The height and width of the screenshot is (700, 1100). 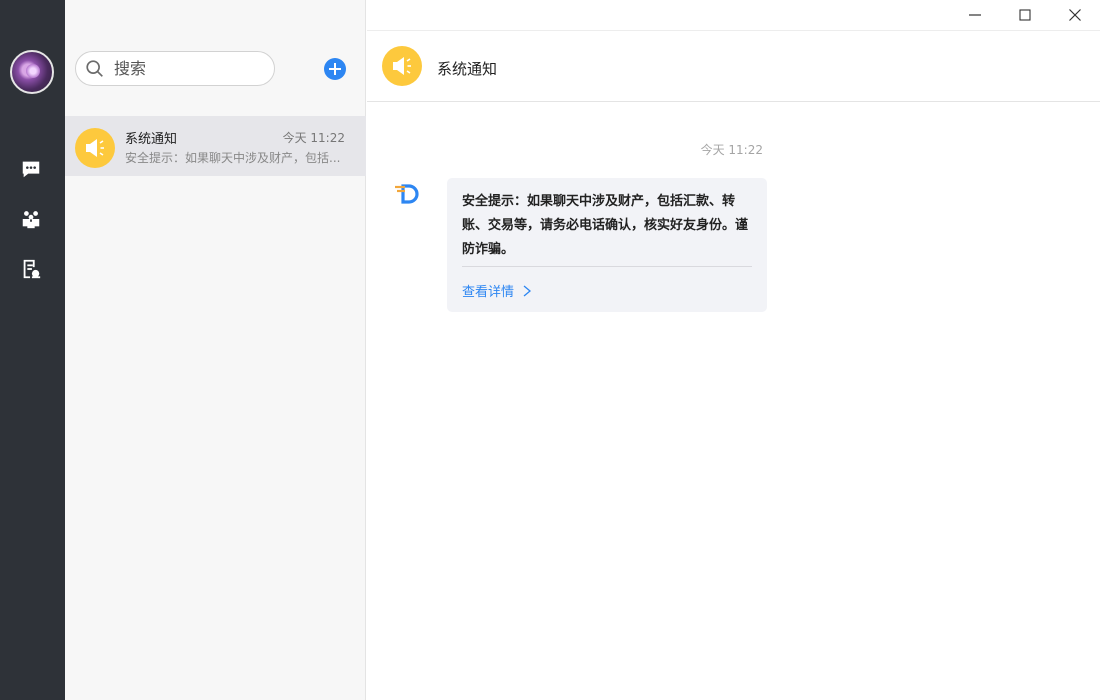 I want to click on user-avatar, so click(x=32, y=72).